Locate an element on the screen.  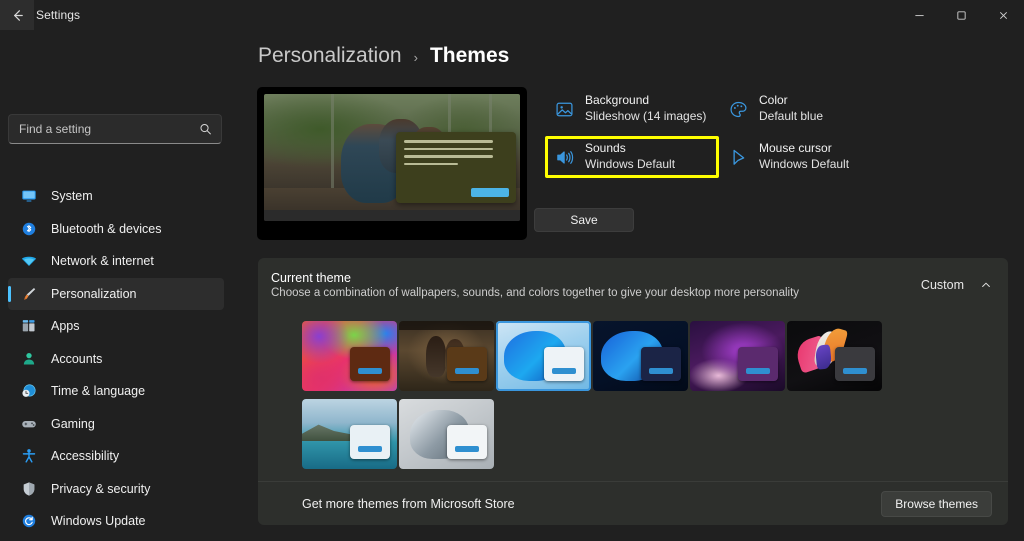
sidebar-item-gaming: Gaming is located at coordinates (116, 424).